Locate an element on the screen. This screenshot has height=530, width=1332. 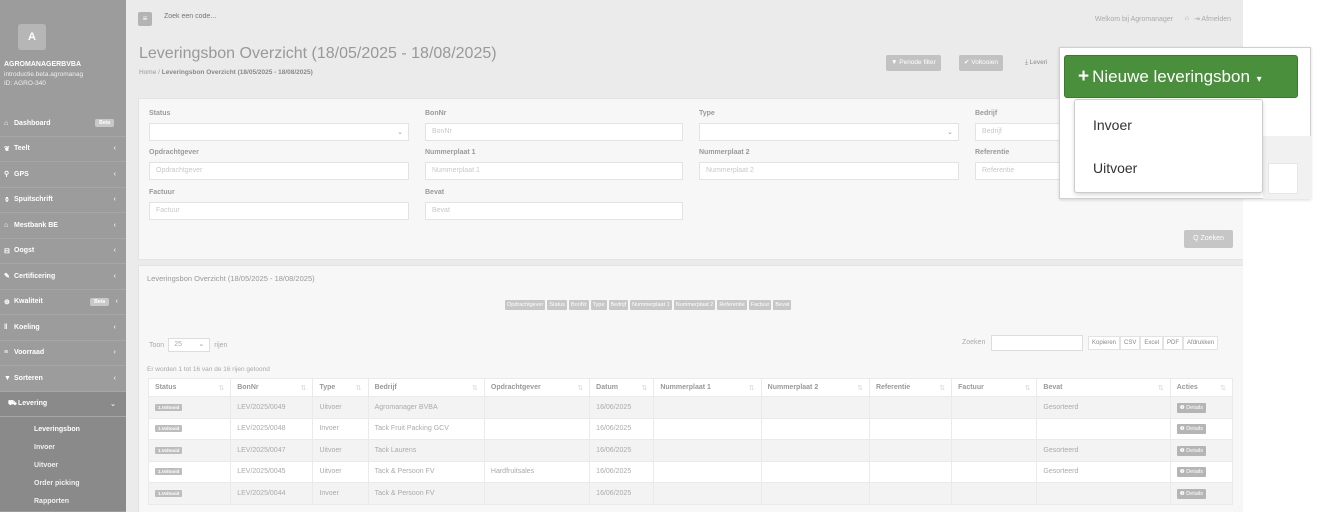
type-cell: Uitvoer is located at coordinates (340, 471).